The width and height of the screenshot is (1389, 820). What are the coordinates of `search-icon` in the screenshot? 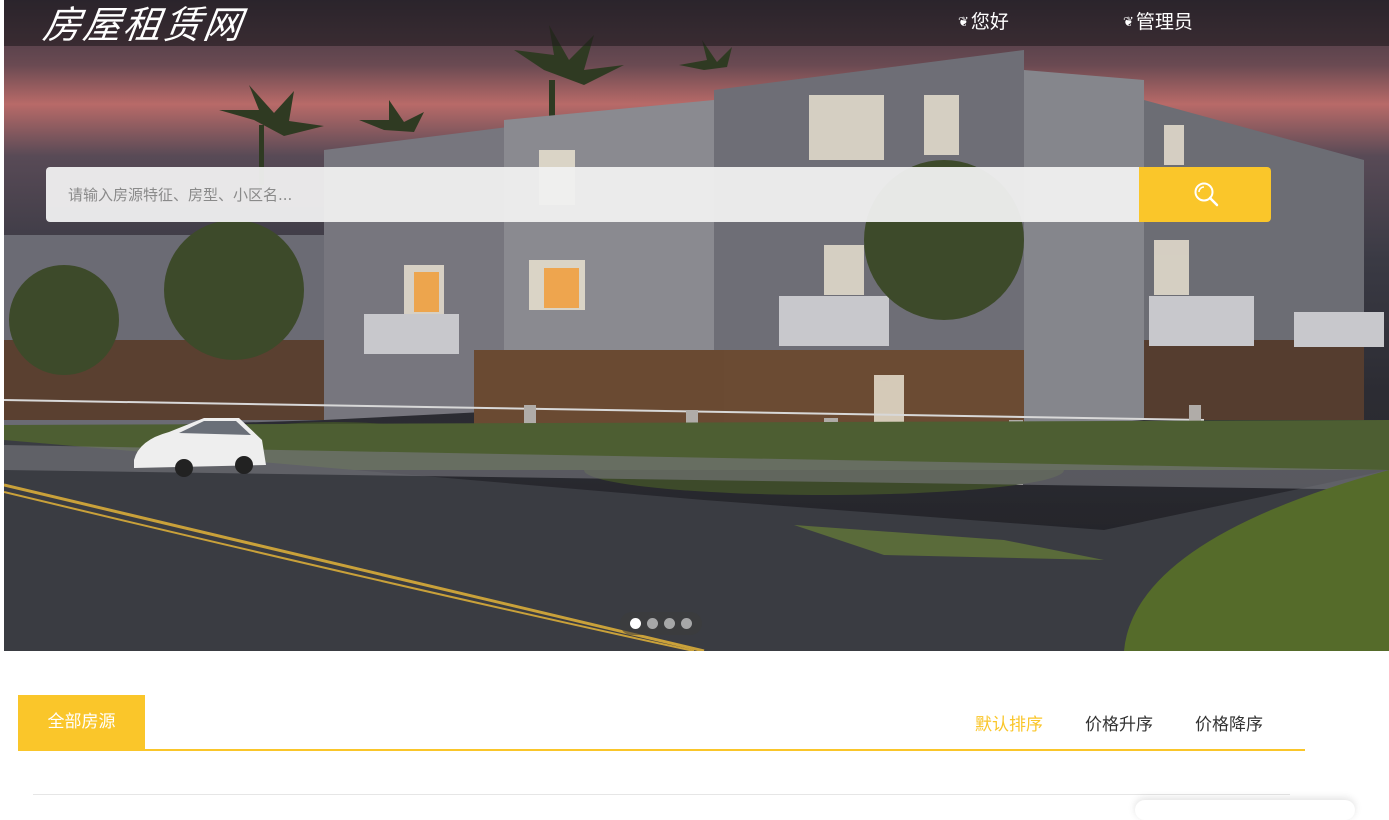 It's located at (1206, 194).